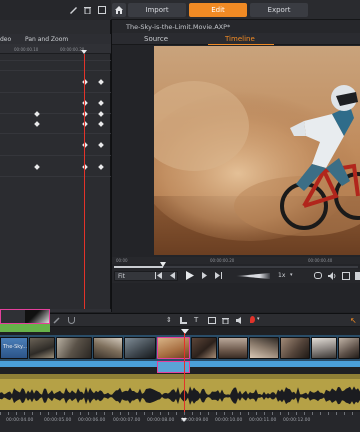 Image resolution: width=360 pixels, height=432 pixels. I want to click on selected-video-clip, so click(173, 348).